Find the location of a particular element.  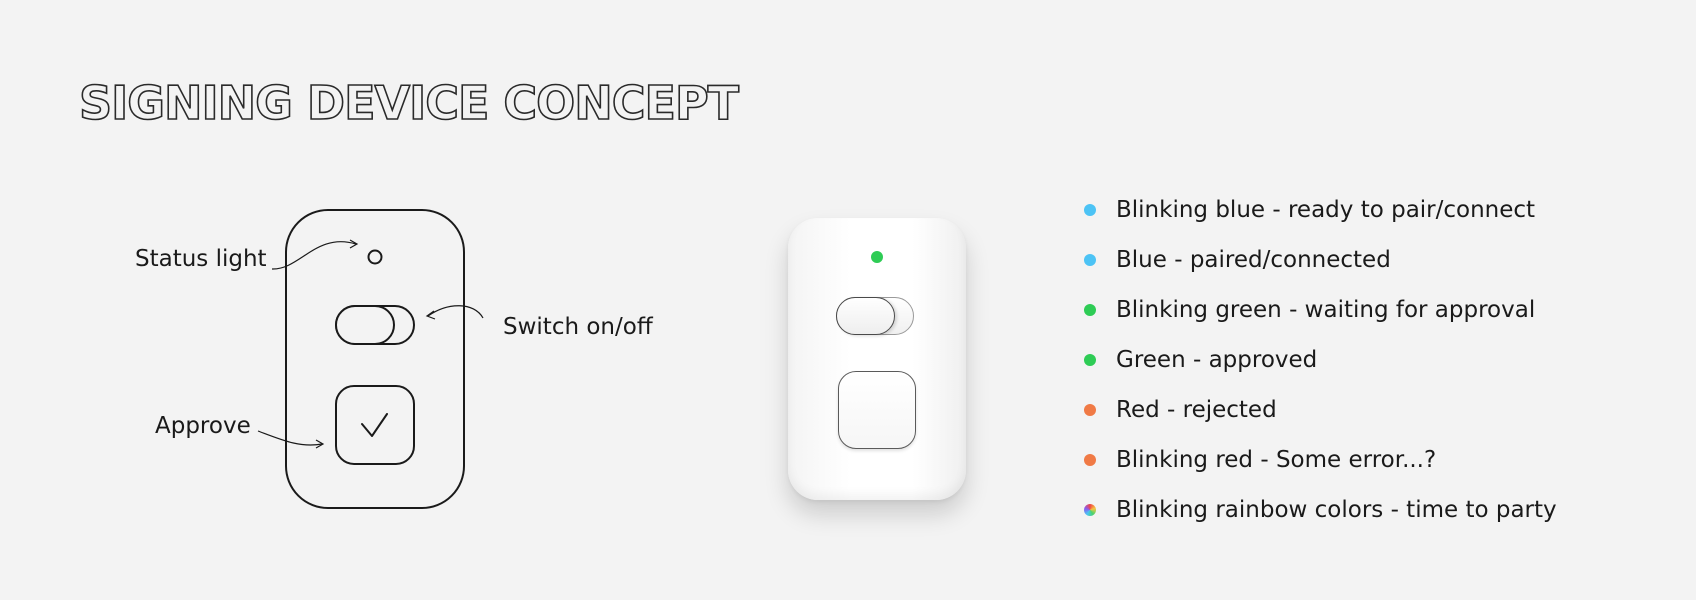

legend-item: Blinking rainbow colors - time to party is located at coordinates (1320, 521).